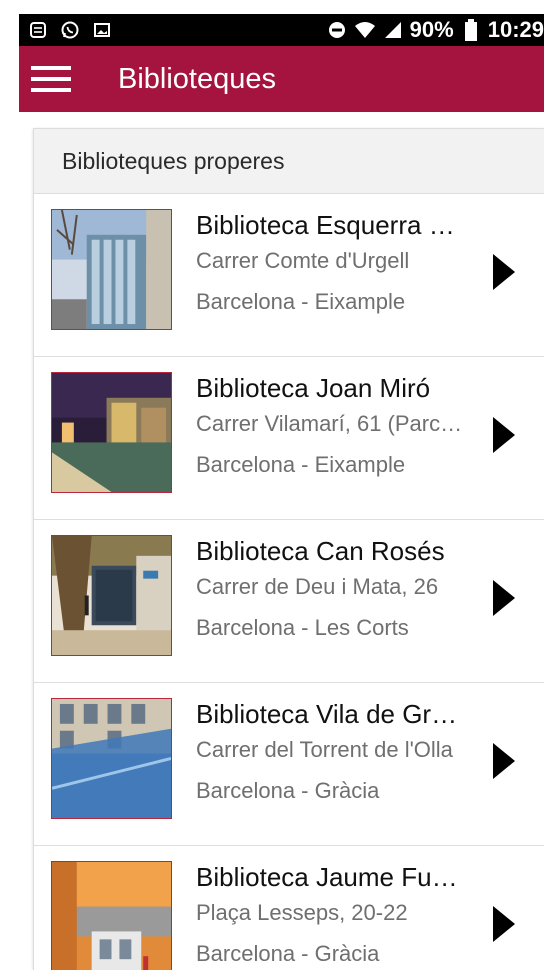  I want to click on signal-icon, so click(393, 30).